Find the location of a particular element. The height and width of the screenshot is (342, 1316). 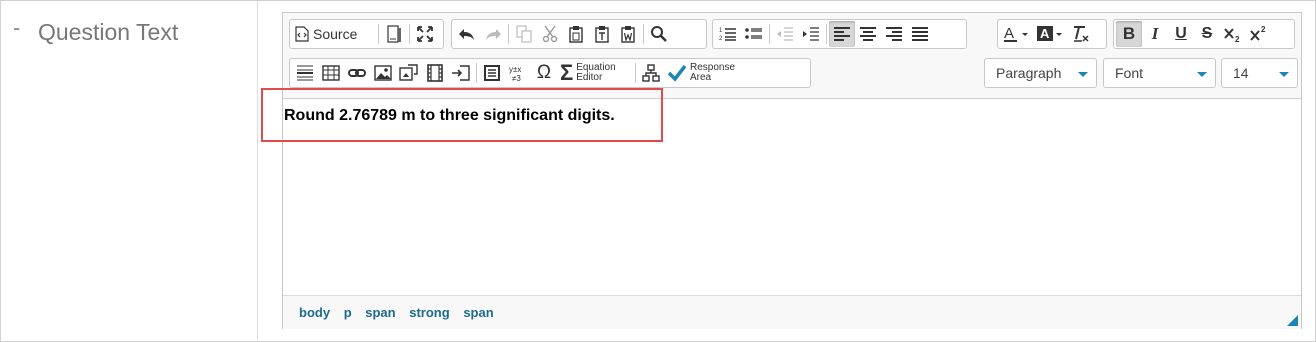

response-area-button: Response Area is located at coordinates (706, 73).